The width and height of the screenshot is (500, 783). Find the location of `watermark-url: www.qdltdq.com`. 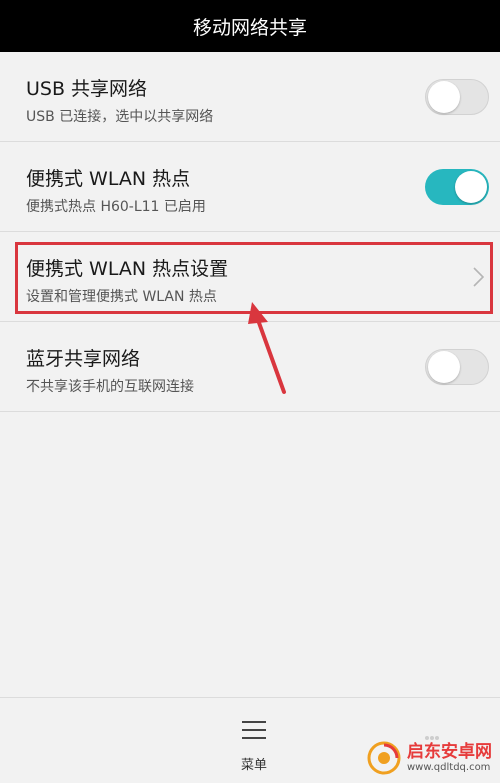

watermark-url: www.qdltdq.com is located at coordinates (449, 767).